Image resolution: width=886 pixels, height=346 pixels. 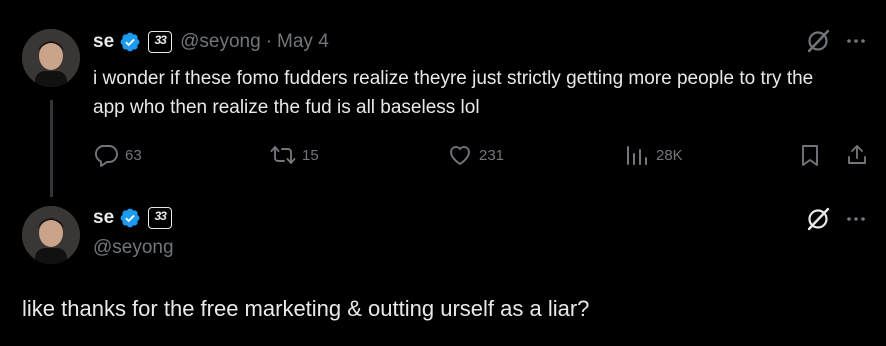 I want to click on views-icon, so click(x=637, y=155).